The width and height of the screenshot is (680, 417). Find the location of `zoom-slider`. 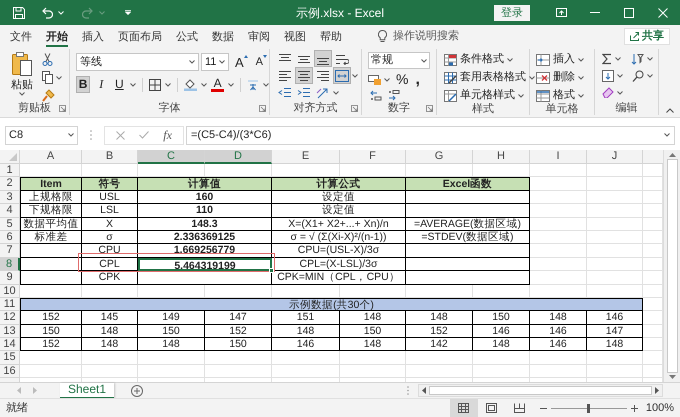

zoom-slider is located at coordinates (588, 408).